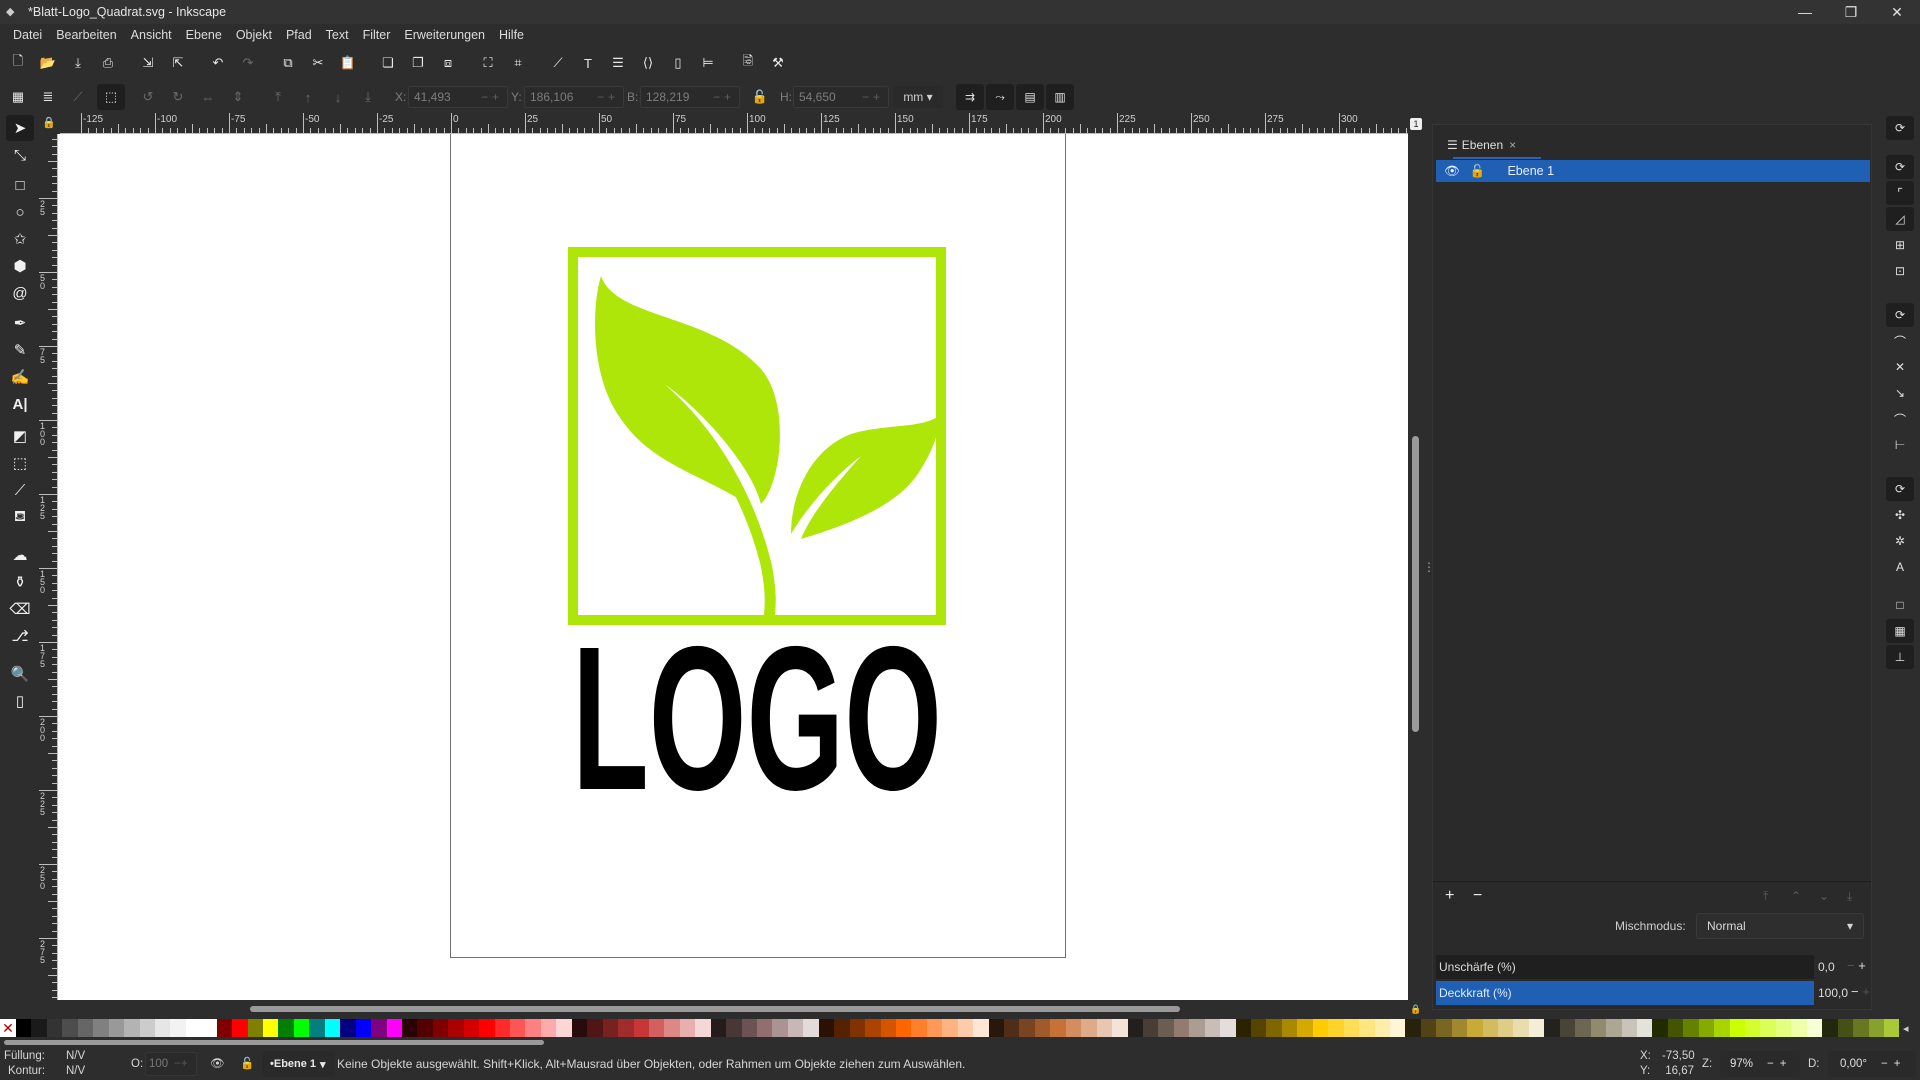 The image size is (1920, 1080). What do you see at coordinates (558, 63) in the screenshot?
I see `fill-stroke-icon: ⟋` at bounding box center [558, 63].